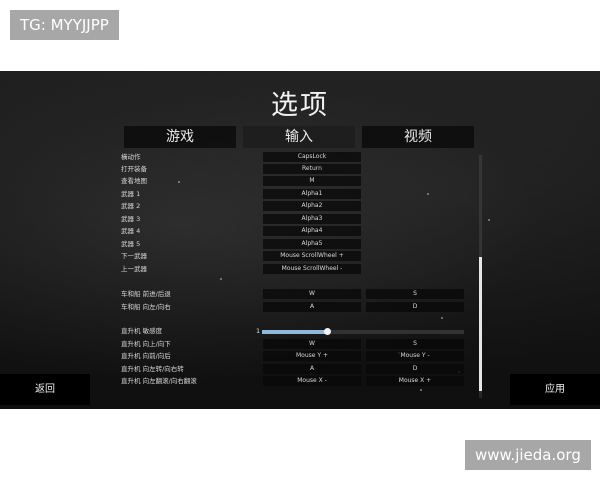 This screenshot has width=600, height=480. I want to click on primary-key-button: Mouse ScrollWheel +, so click(312, 256).